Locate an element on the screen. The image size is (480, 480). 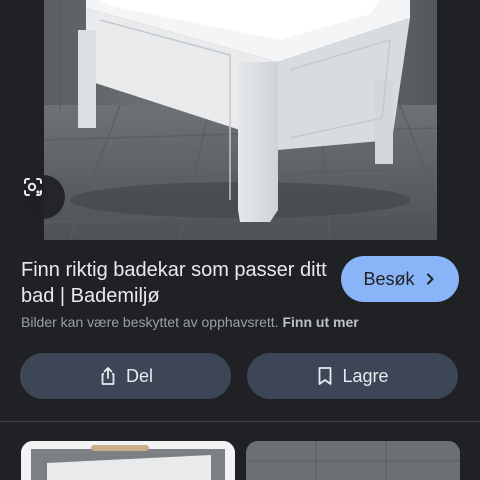
related-tile-photo is located at coordinates (353, 460).